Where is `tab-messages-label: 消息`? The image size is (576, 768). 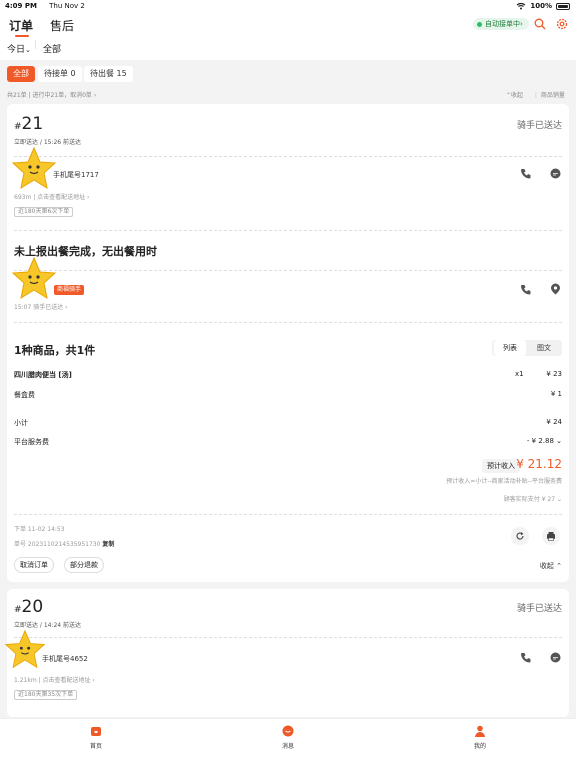 tab-messages-label: 消息 is located at coordinates (287, 746).